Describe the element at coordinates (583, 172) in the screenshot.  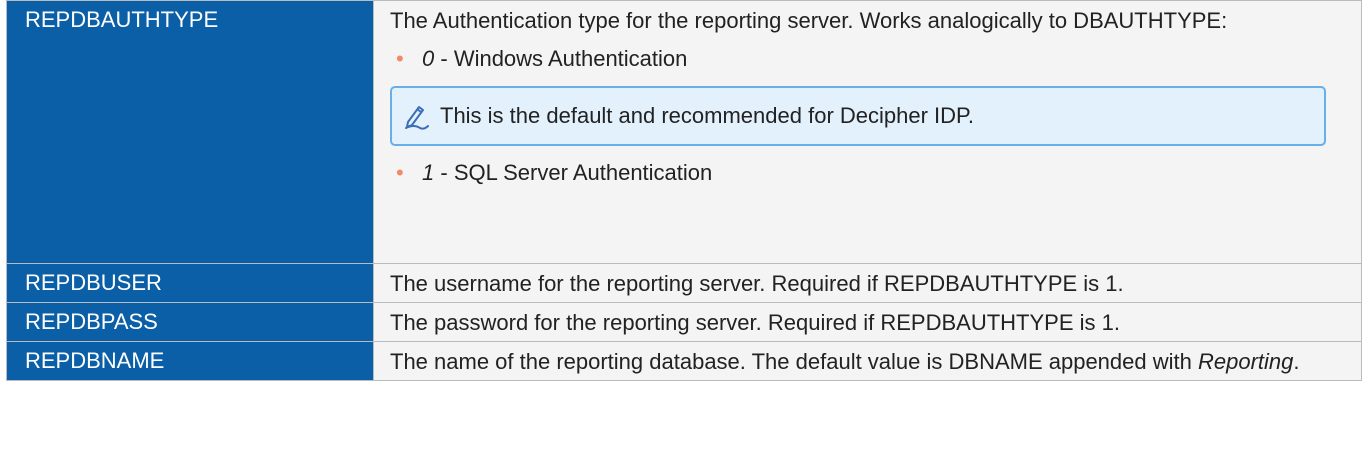
I see `option-label: SQL Server Authentication` at that location.